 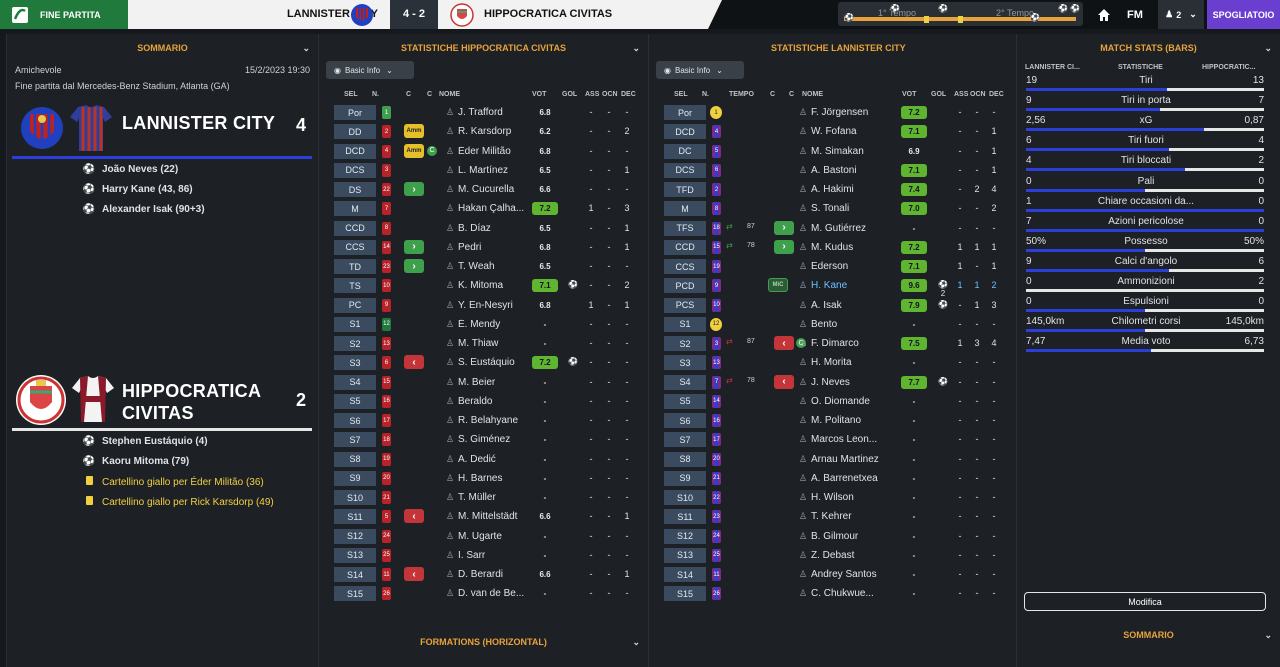 I want to click on col-gol: GOL, so click(x=569, y=94).